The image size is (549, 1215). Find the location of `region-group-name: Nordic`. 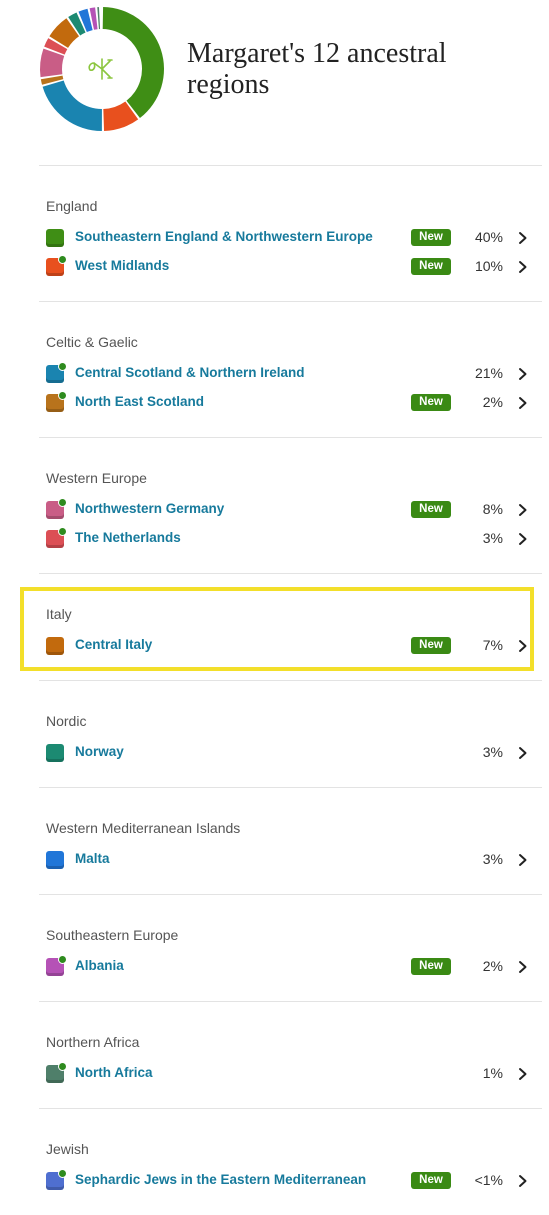

region-group-name: Nordic is located at coordinates (66, 721).